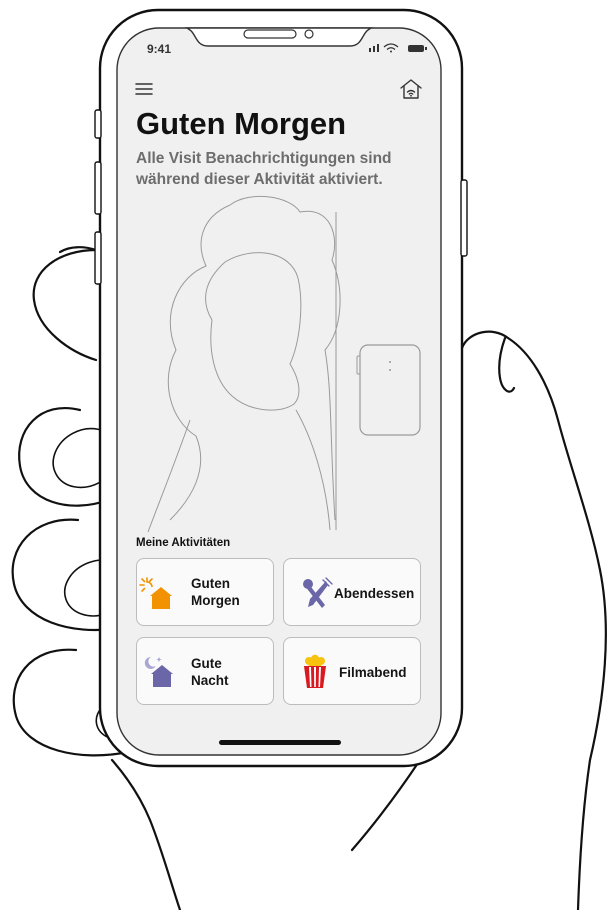 The image size is (612, 910). Describe the element at coordinates (315, 671) in the screenshot. I see `popcorn-icon` at that location.